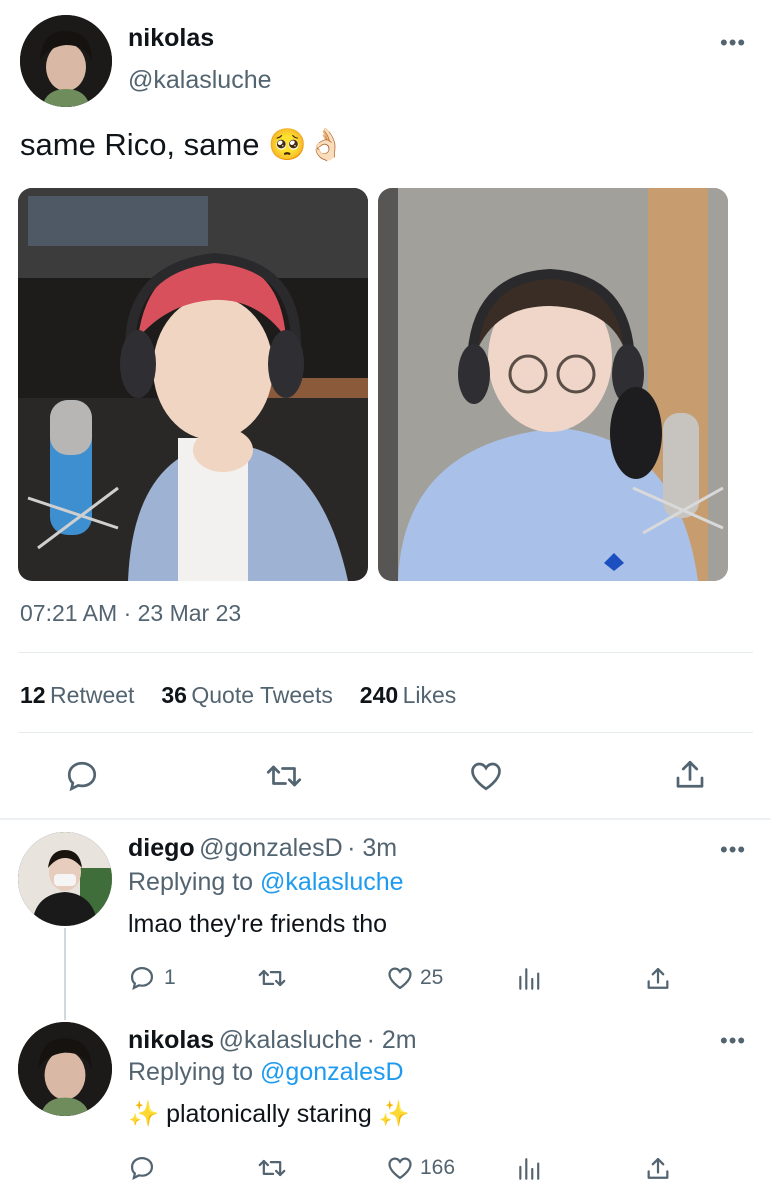  Describe the element at coordinates (258, 924) in the screenshot. I see `reply-text: lmao they're friends tho` at that location.